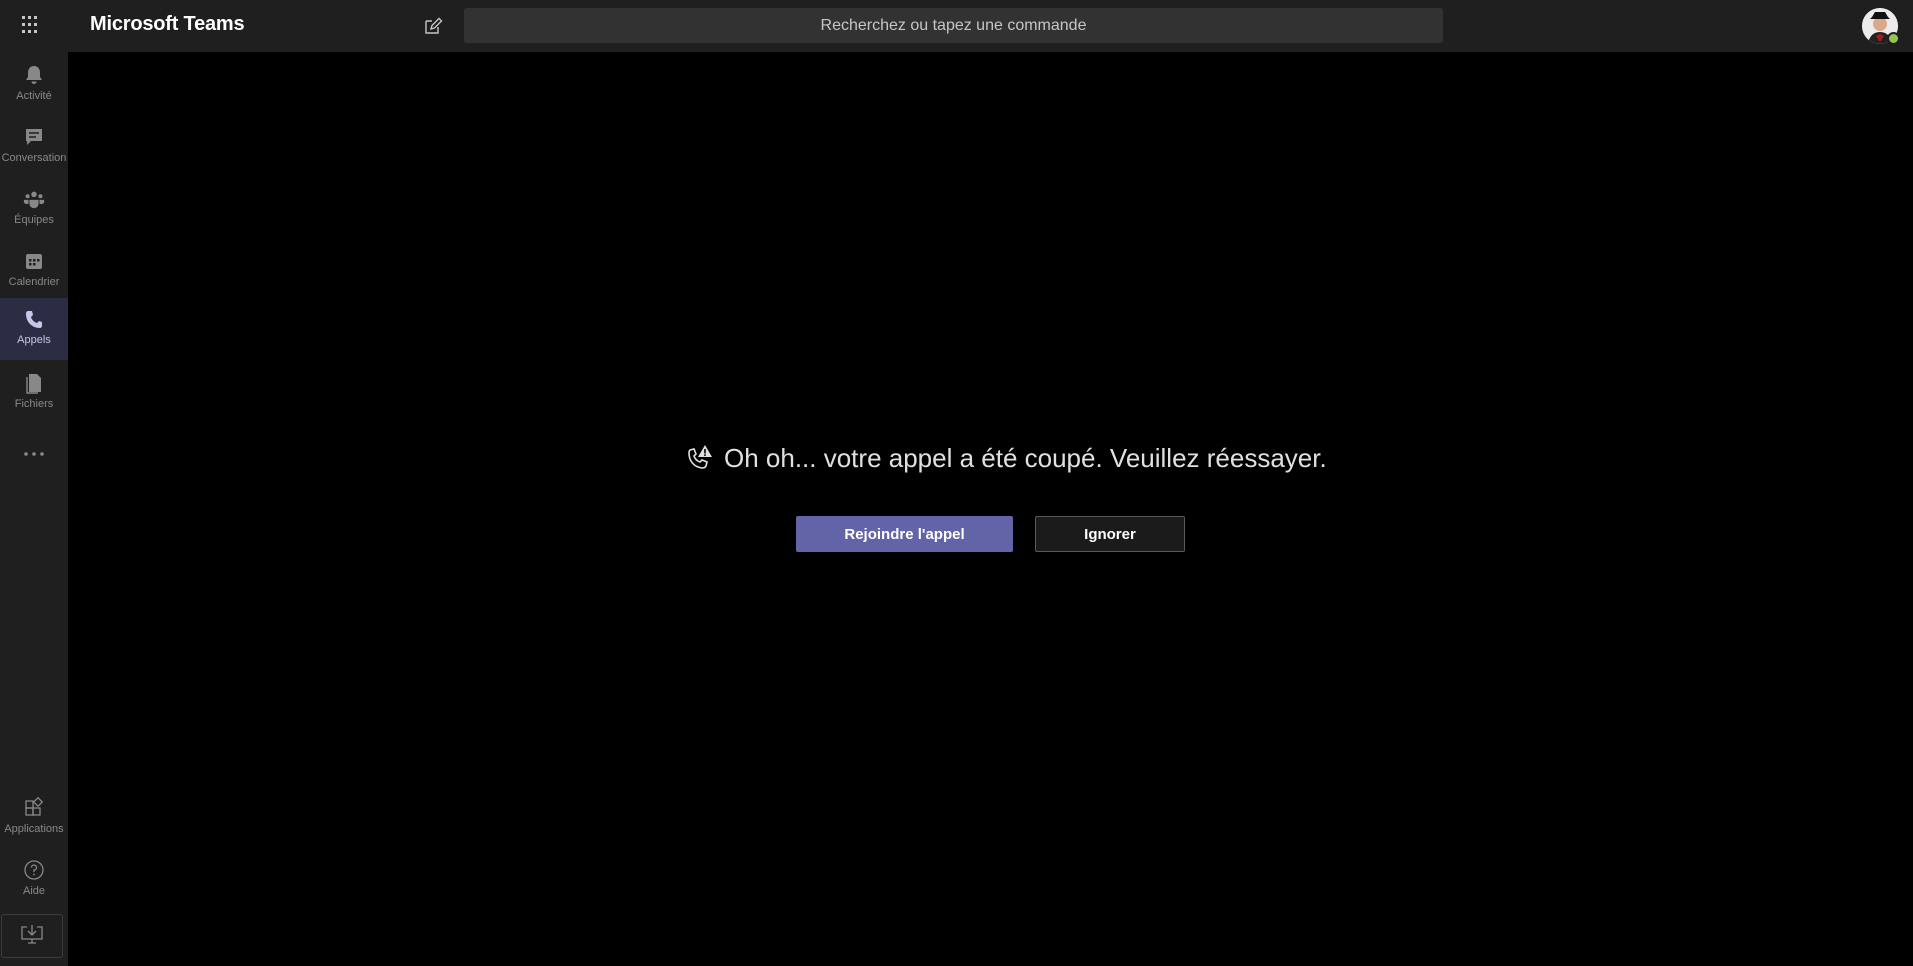 This screenshot has width=1913, height=966. I want to click on rail-item-teams: Équipes, so click(34, 209).